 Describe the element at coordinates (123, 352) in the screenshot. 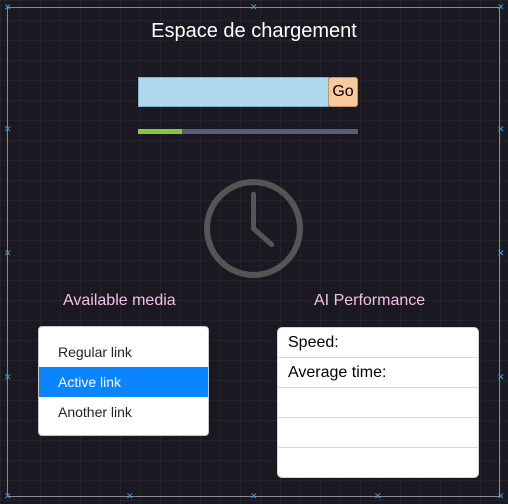

I see `media-link-regular: Regular link` at that location.